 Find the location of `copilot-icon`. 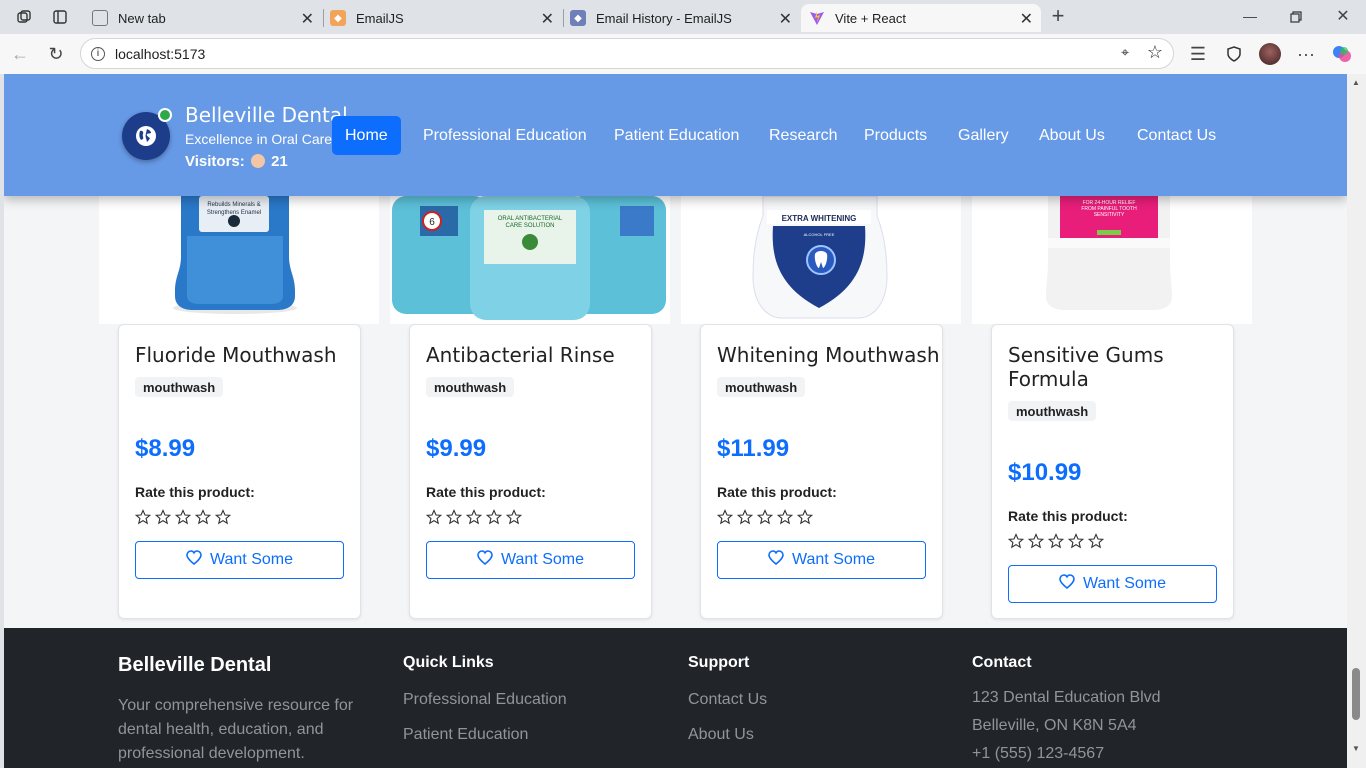

copilot-icon is located at coordinates (1342, 54).